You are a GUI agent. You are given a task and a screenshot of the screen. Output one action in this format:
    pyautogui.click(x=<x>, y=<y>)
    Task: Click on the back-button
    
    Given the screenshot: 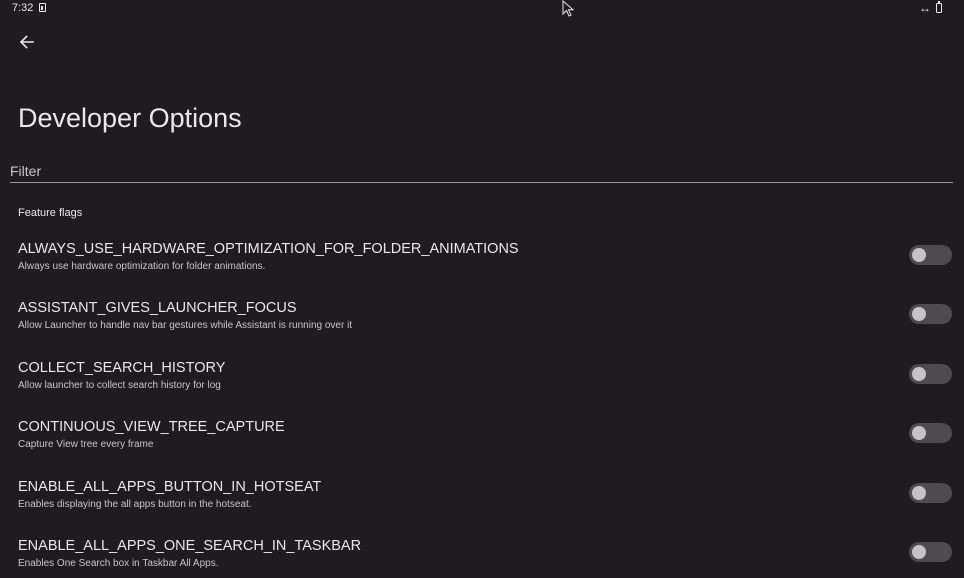 What is the action you would take?
    pyautogui.click(x=27, y=42)
    